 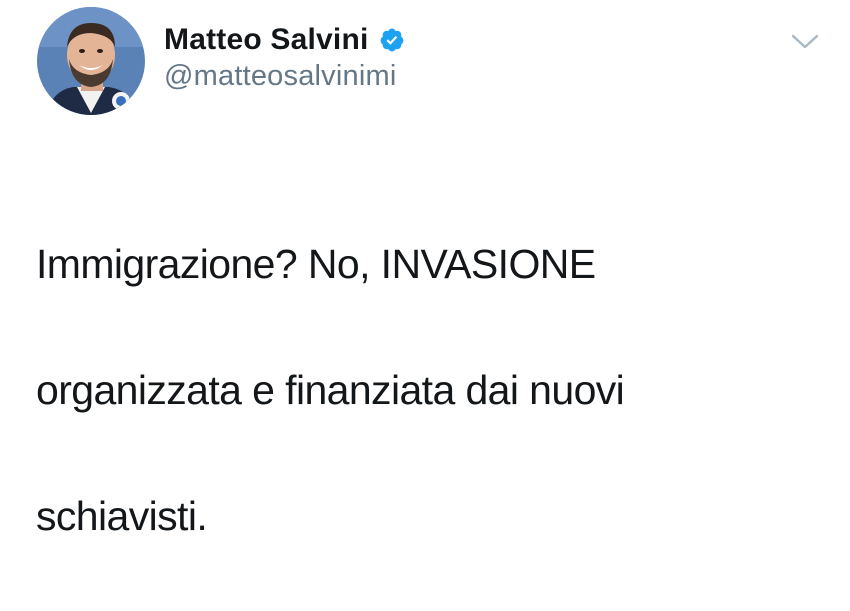 What do you see at coordinates (392, 40) in the screenshot?
I see `verified-badge-icon` at bounding box center [392, 40].